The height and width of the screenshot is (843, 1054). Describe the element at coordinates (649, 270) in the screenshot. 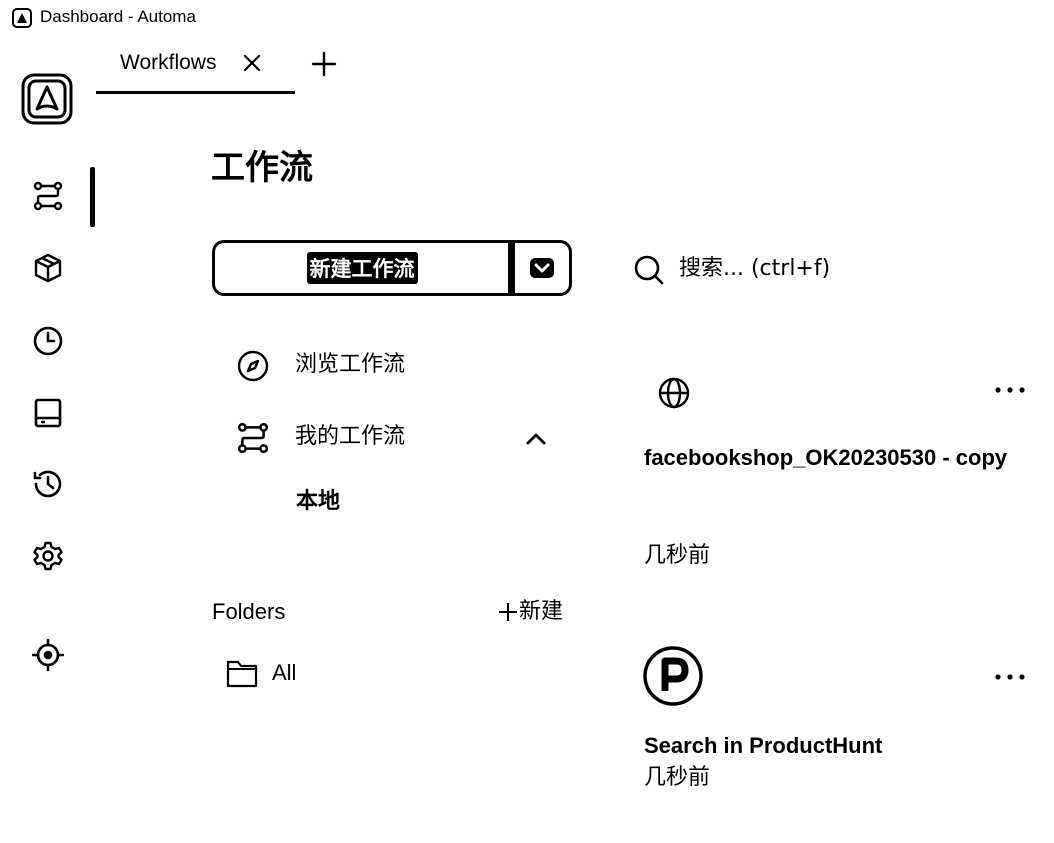

I see `search-icon` at that location.